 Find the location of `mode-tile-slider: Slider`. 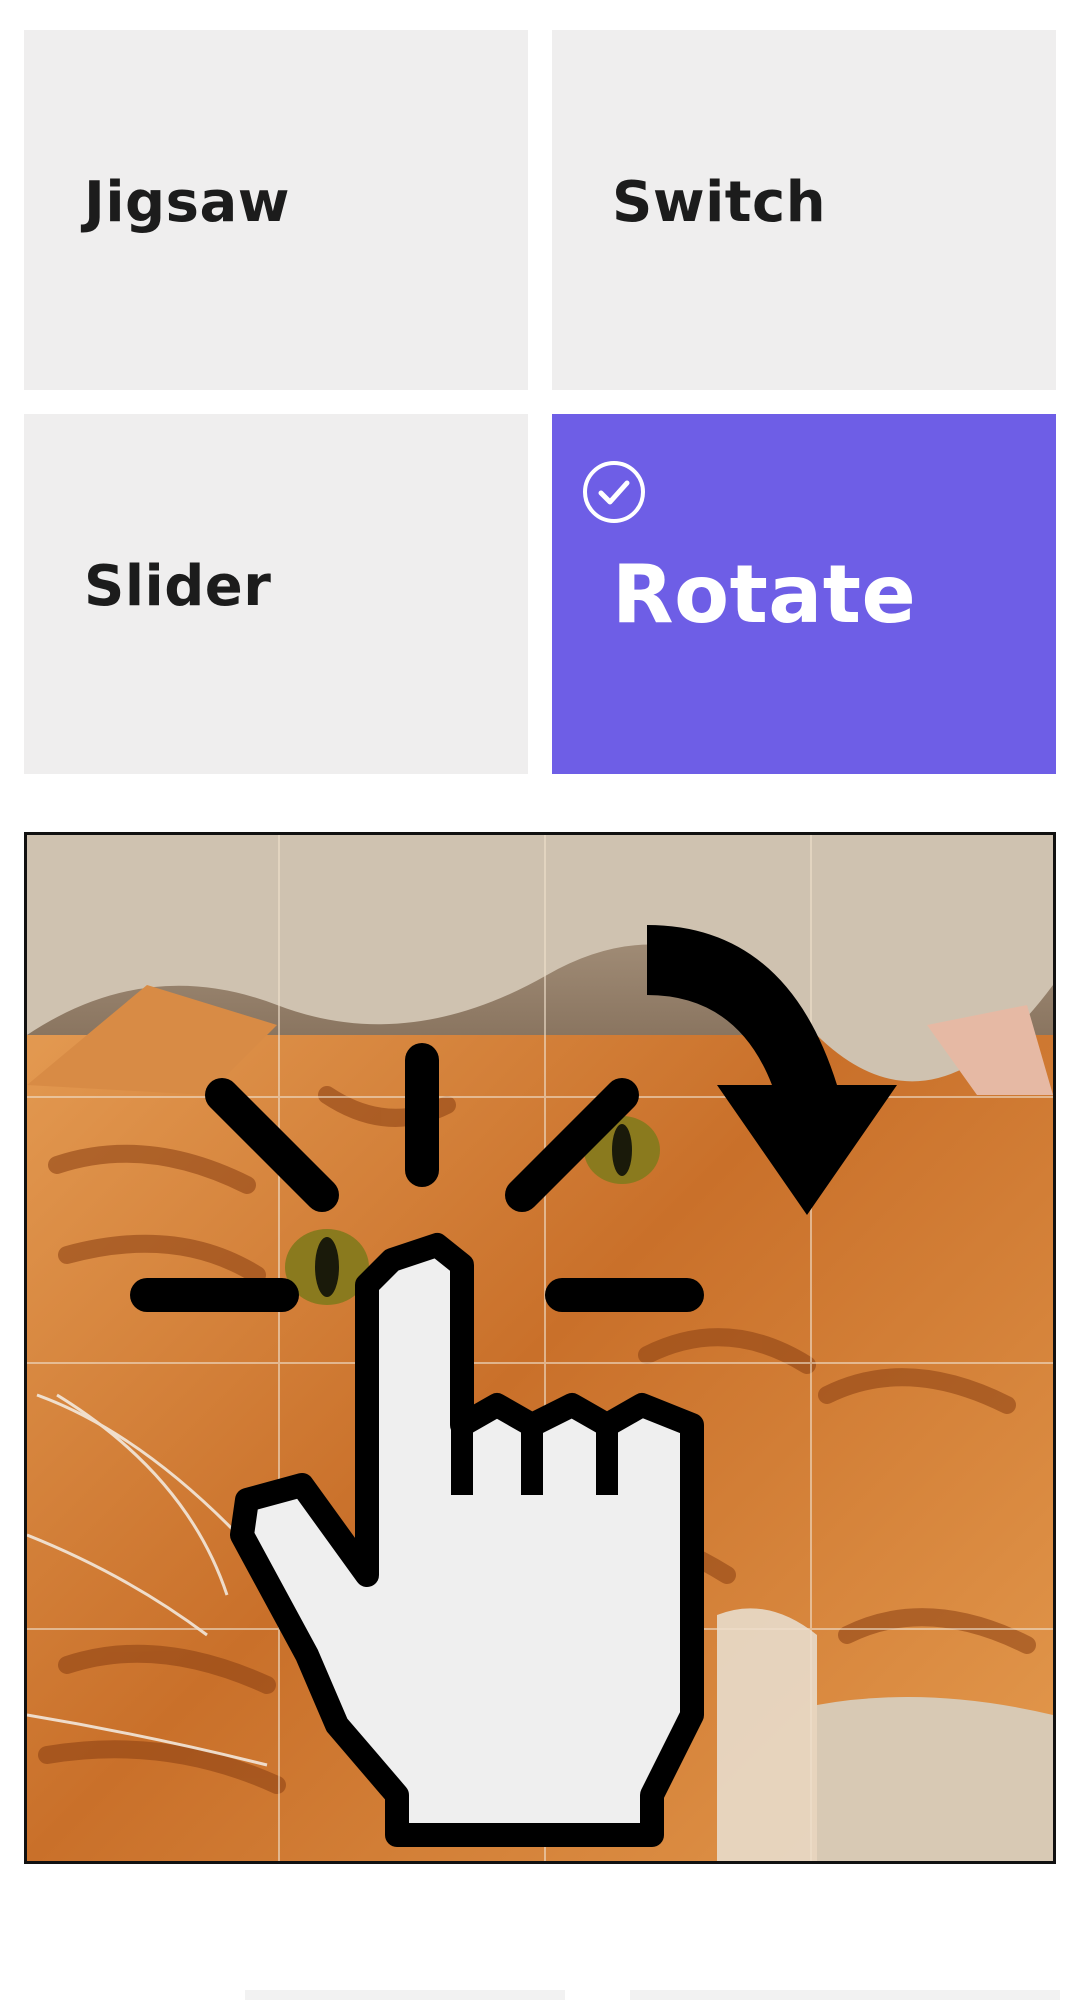

mode-tile-slider: Slider is located at coordinates (276, 594).